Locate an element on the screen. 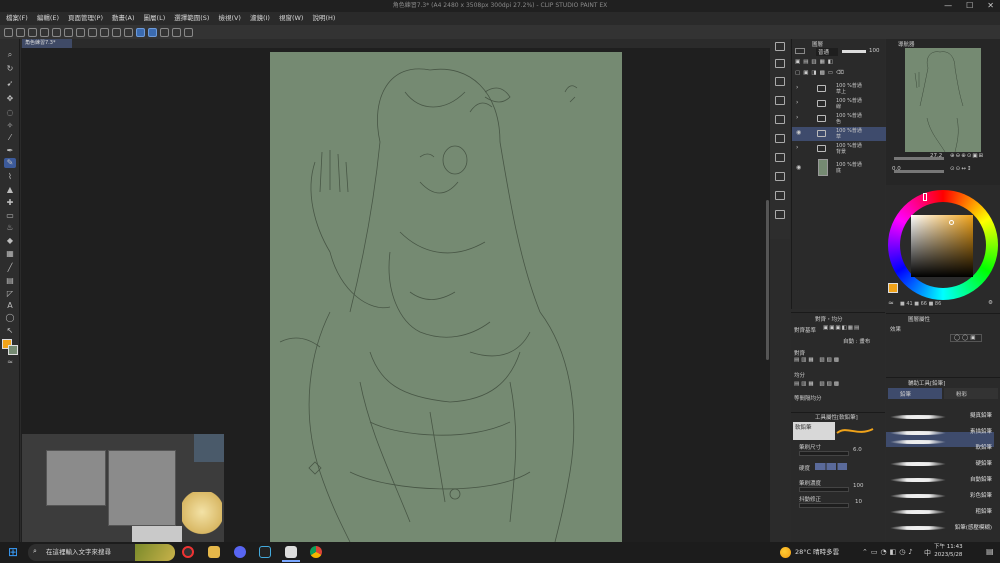 The width and height of the screenshot is (1000, 563). clip-studio-icon is located at coordinates (291, 552).